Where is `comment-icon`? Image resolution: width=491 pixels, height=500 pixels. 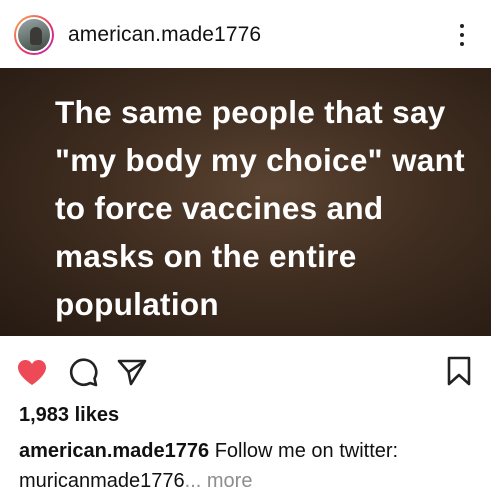
comment-icon is located at coordinates (83, 372).